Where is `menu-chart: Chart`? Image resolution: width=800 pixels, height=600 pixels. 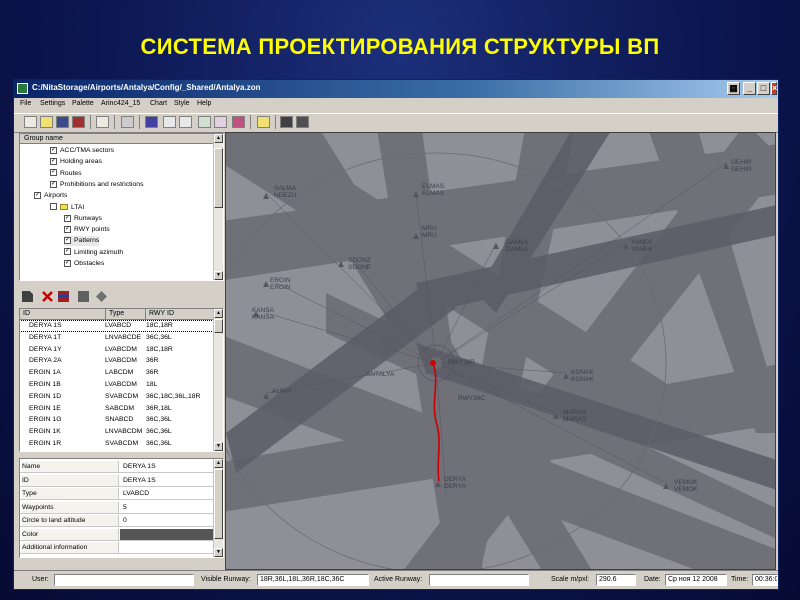 menu-chart: Chart is located at coordinates (158, 103).